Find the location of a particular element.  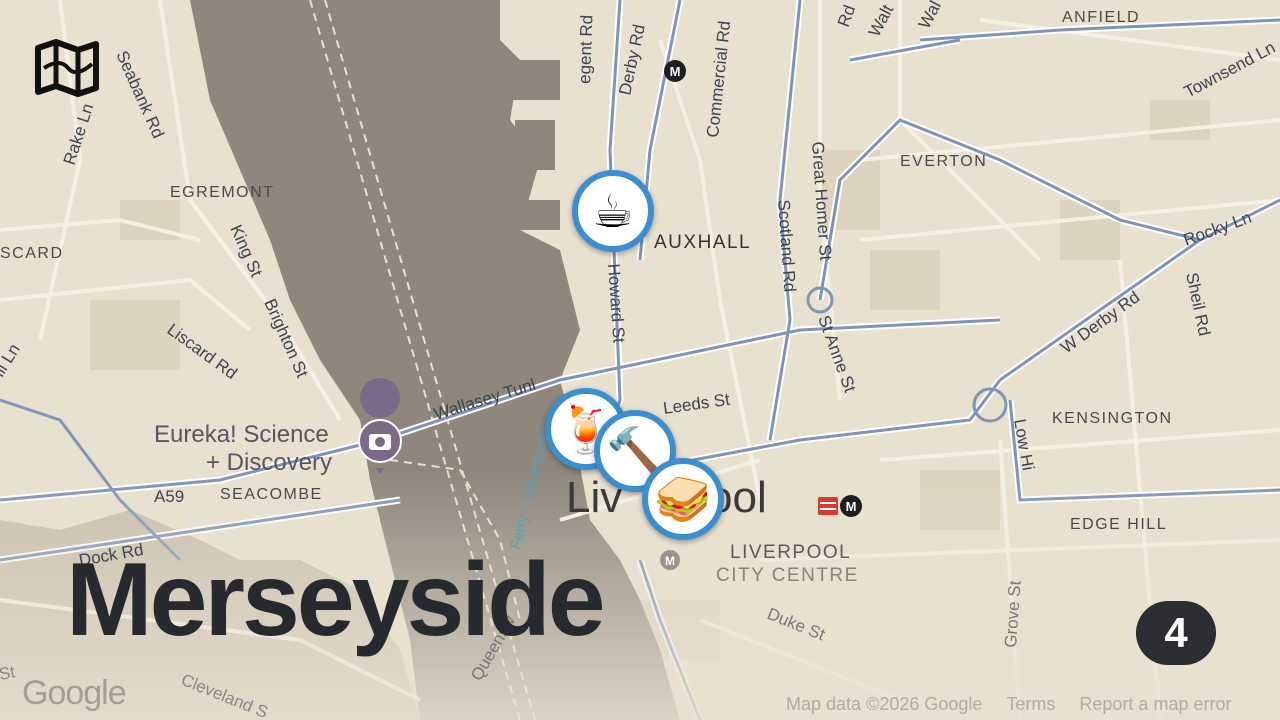

coffee-marker: ☕ is located at coordinates (613, 211).